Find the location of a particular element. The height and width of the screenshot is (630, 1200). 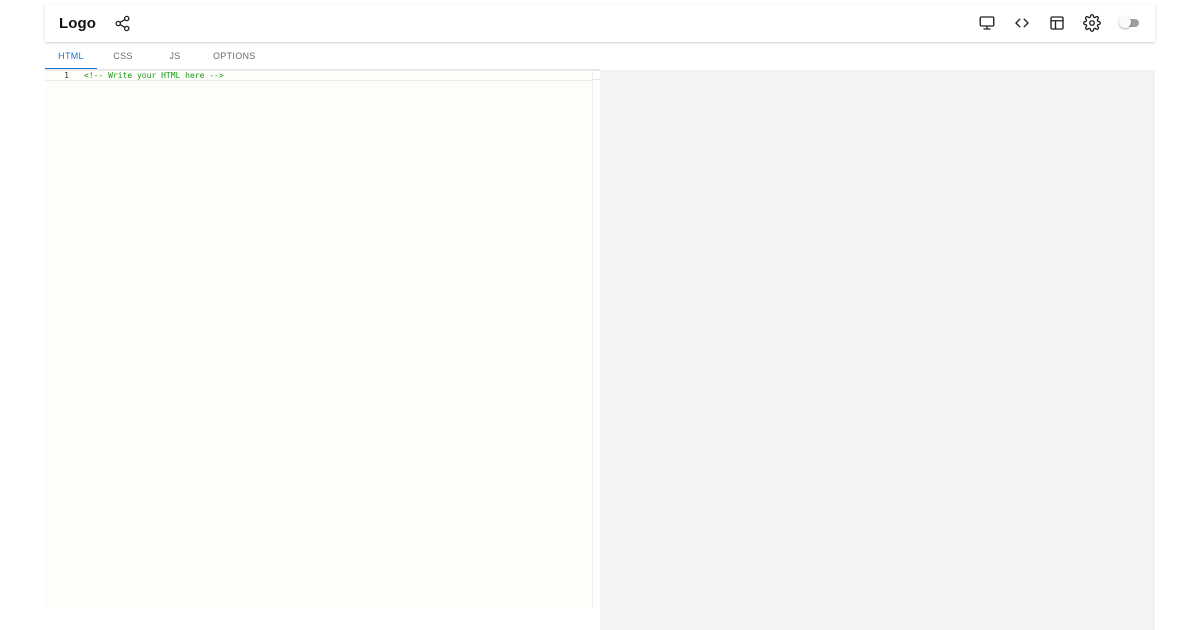

tab-js: JS is located at coordinates (175, 57).